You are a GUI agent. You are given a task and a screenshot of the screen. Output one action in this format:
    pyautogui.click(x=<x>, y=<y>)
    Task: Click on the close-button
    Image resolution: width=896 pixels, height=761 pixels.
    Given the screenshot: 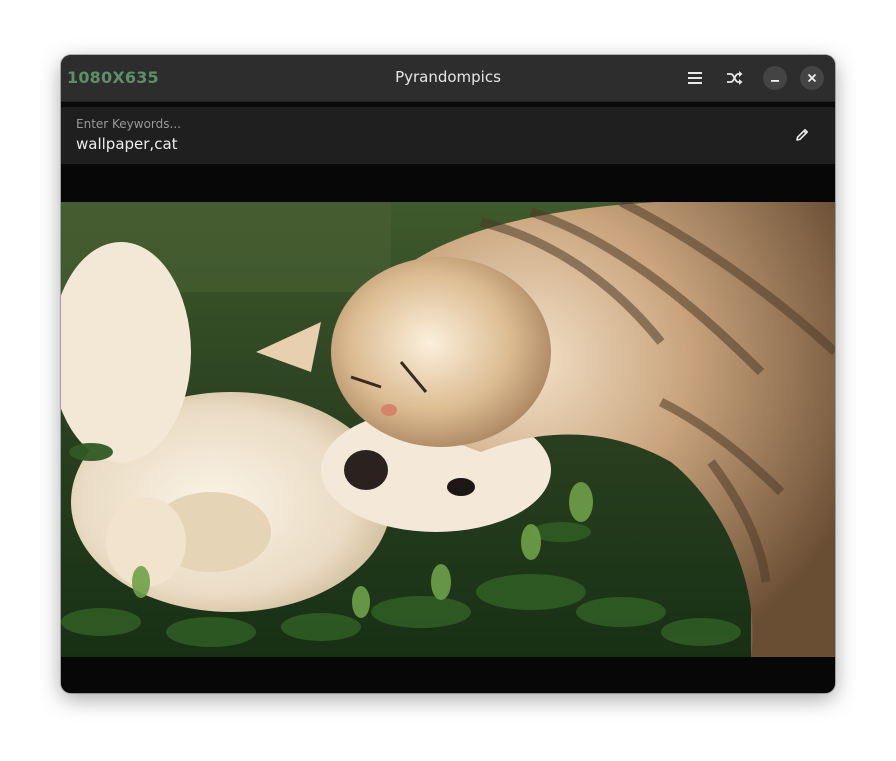 What is the action you would take?
    pyautogui.click(x=812, y=78)
    